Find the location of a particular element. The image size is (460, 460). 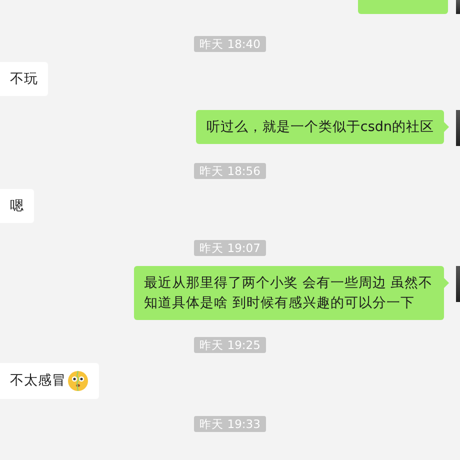

timestamp: 昨天 18:56 is located at coordinates (230, 171).